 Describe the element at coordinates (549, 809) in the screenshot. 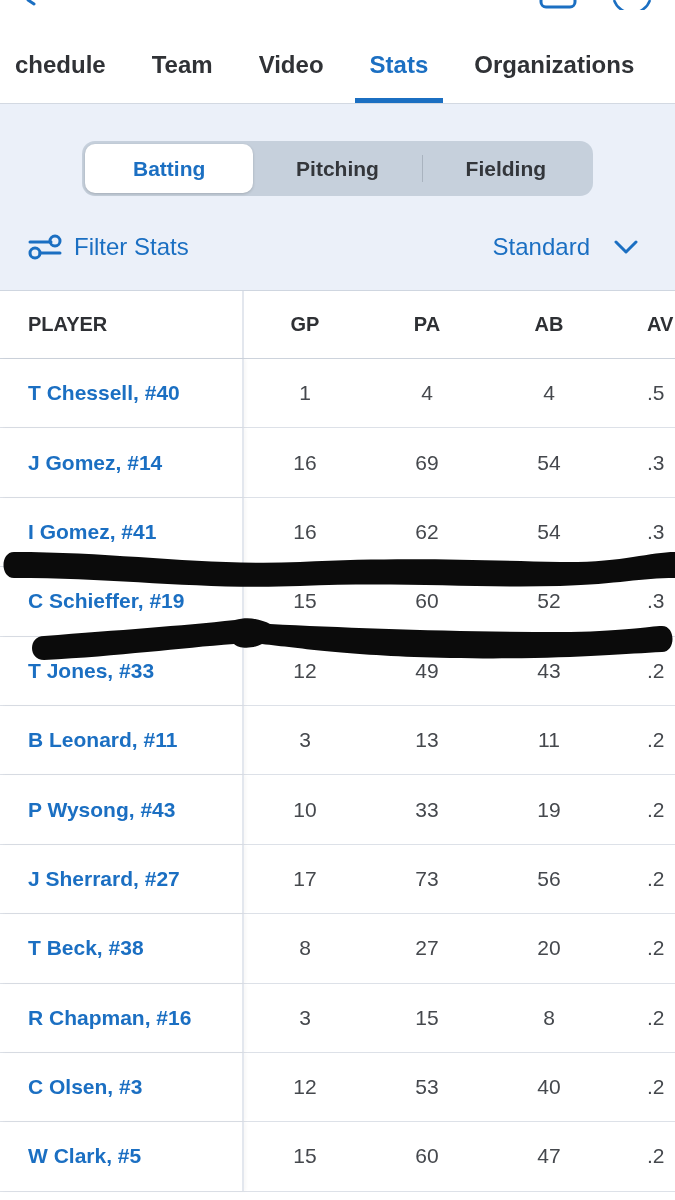

I see `table-cell-text: 19` at that location.